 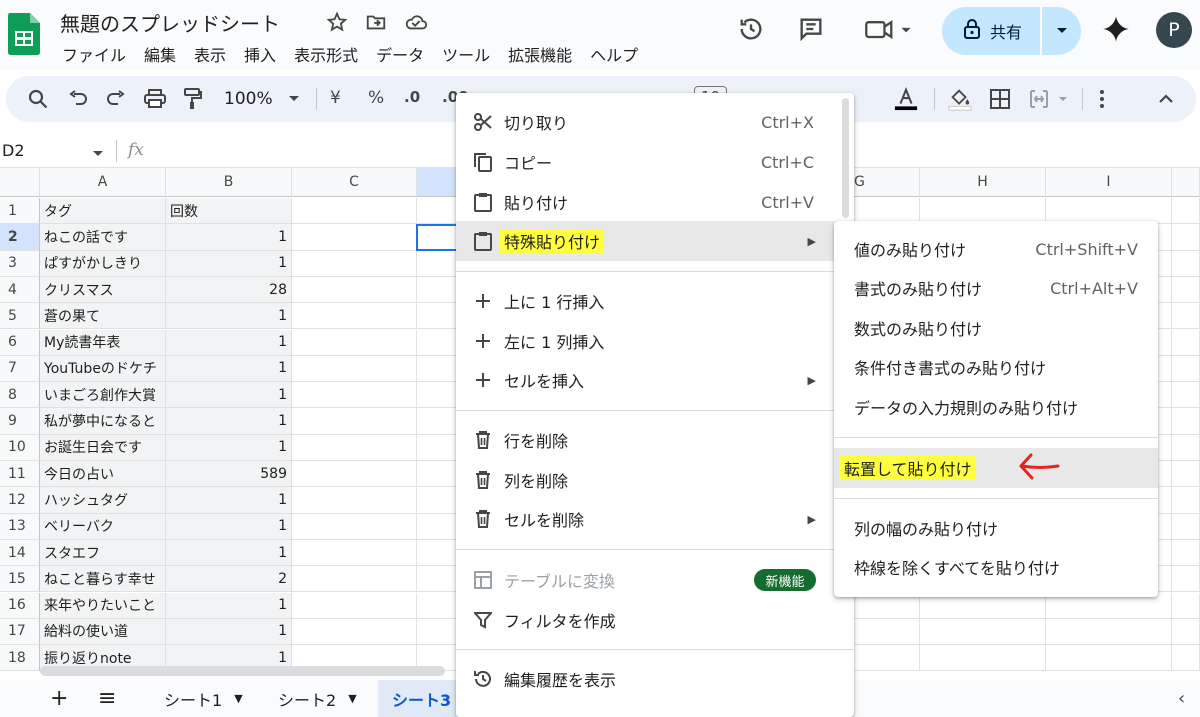 What do you see at coordinates (229, 182) in the screenshot?
I see `column-header-b: B` at bounding box center [229, 182].